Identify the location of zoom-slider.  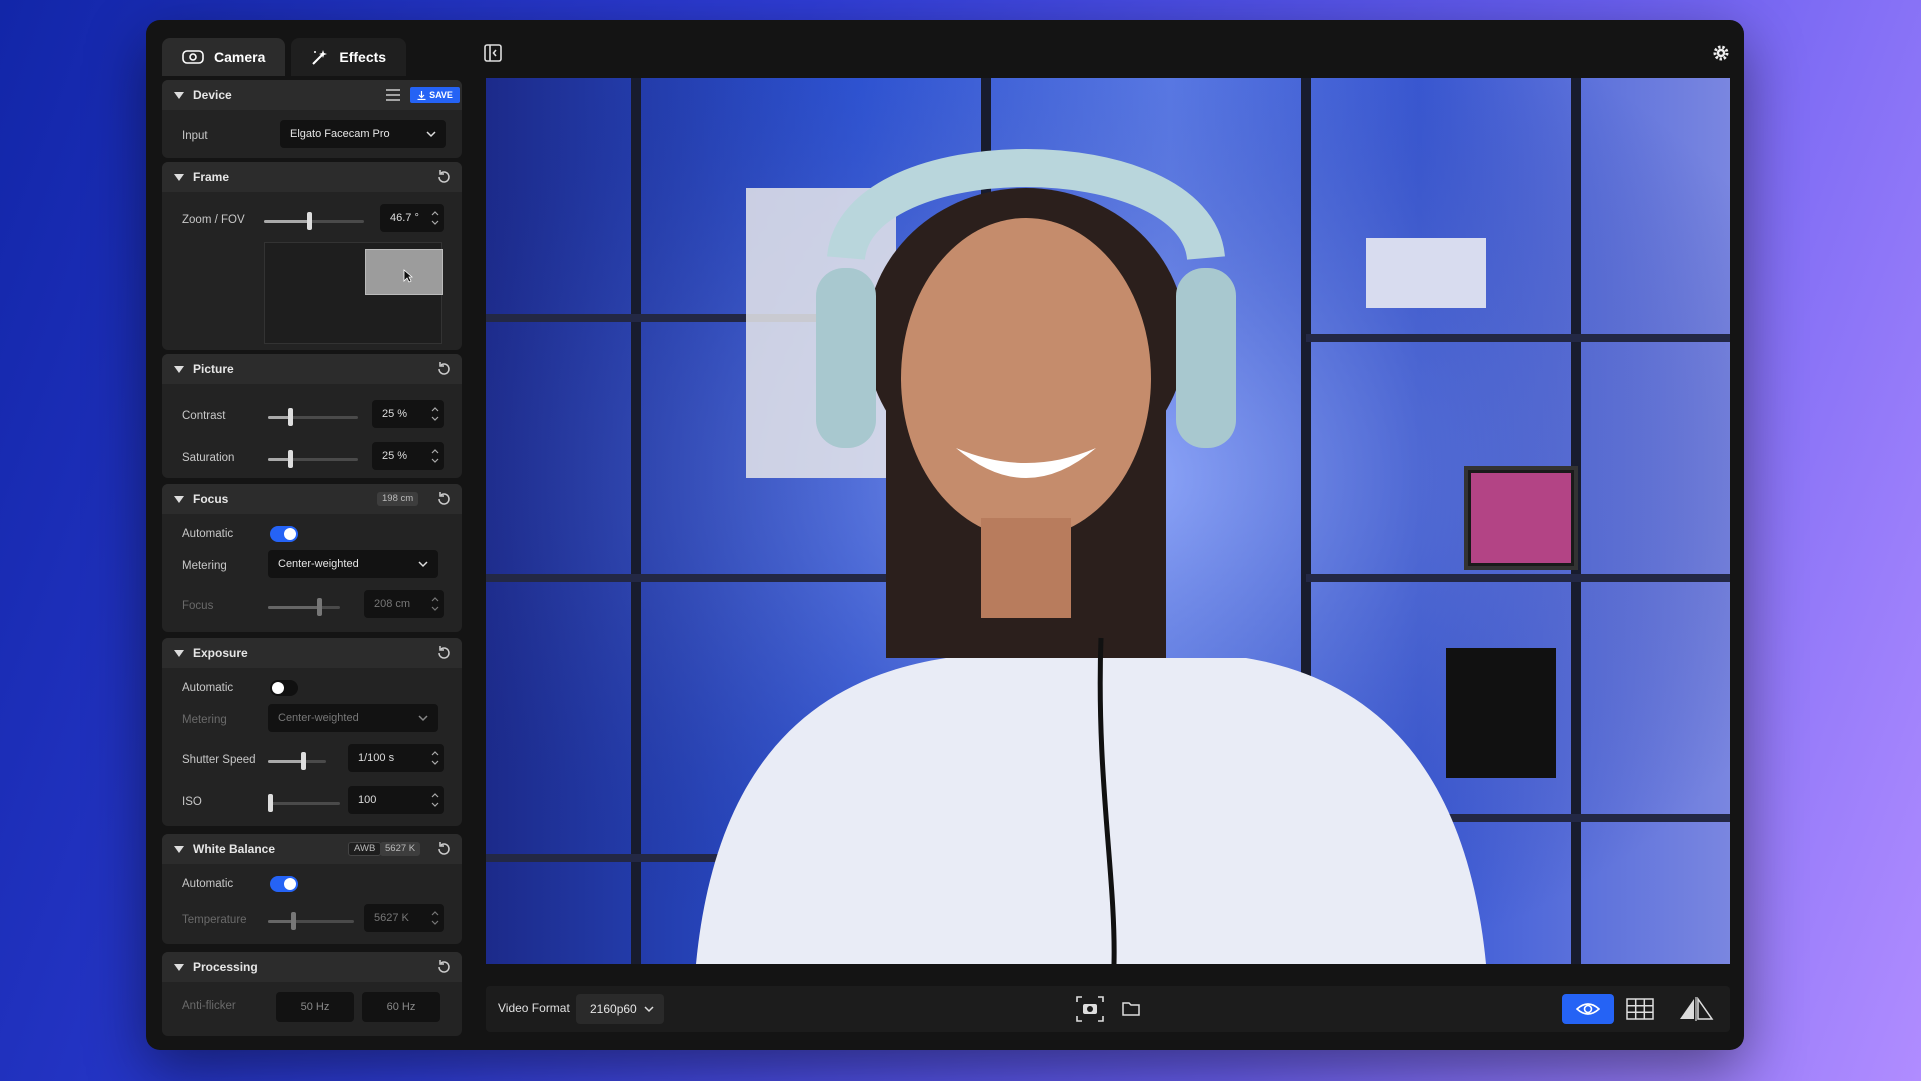
(314, 221).